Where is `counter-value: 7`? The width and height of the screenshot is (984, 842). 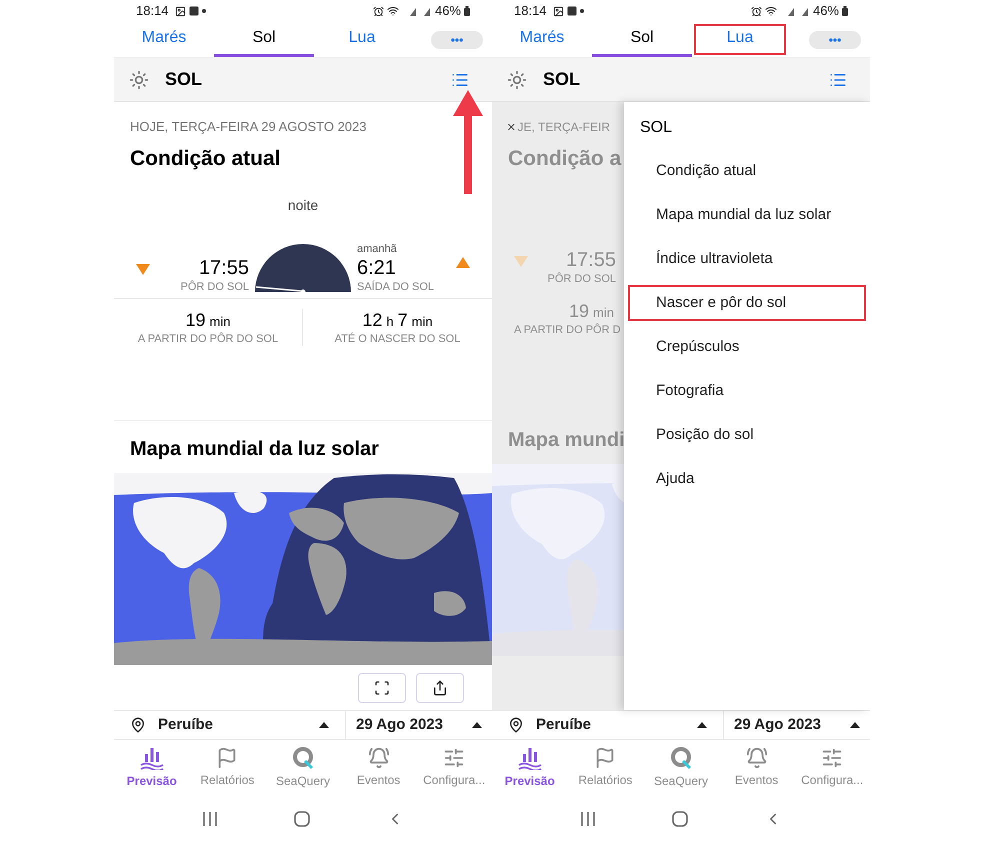
counter-value: 7 is located at coordinates (403, 320).